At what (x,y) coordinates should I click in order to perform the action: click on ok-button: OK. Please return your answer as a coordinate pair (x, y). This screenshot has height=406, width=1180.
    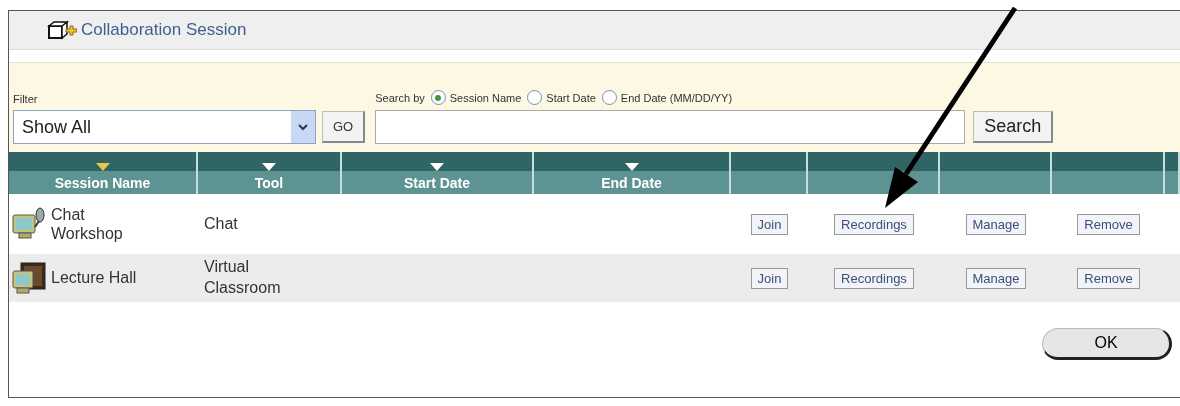
    Looking at the image, I should click on (1107, 344).